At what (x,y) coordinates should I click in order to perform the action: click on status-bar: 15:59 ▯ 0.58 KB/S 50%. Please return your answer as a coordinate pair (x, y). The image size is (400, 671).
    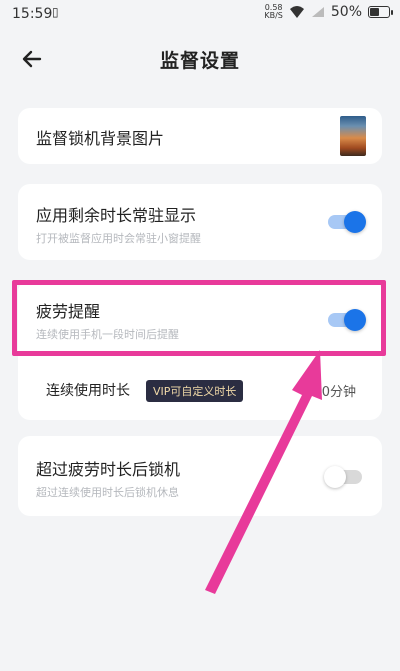
    Looking at the image, I should click on (200, 15).